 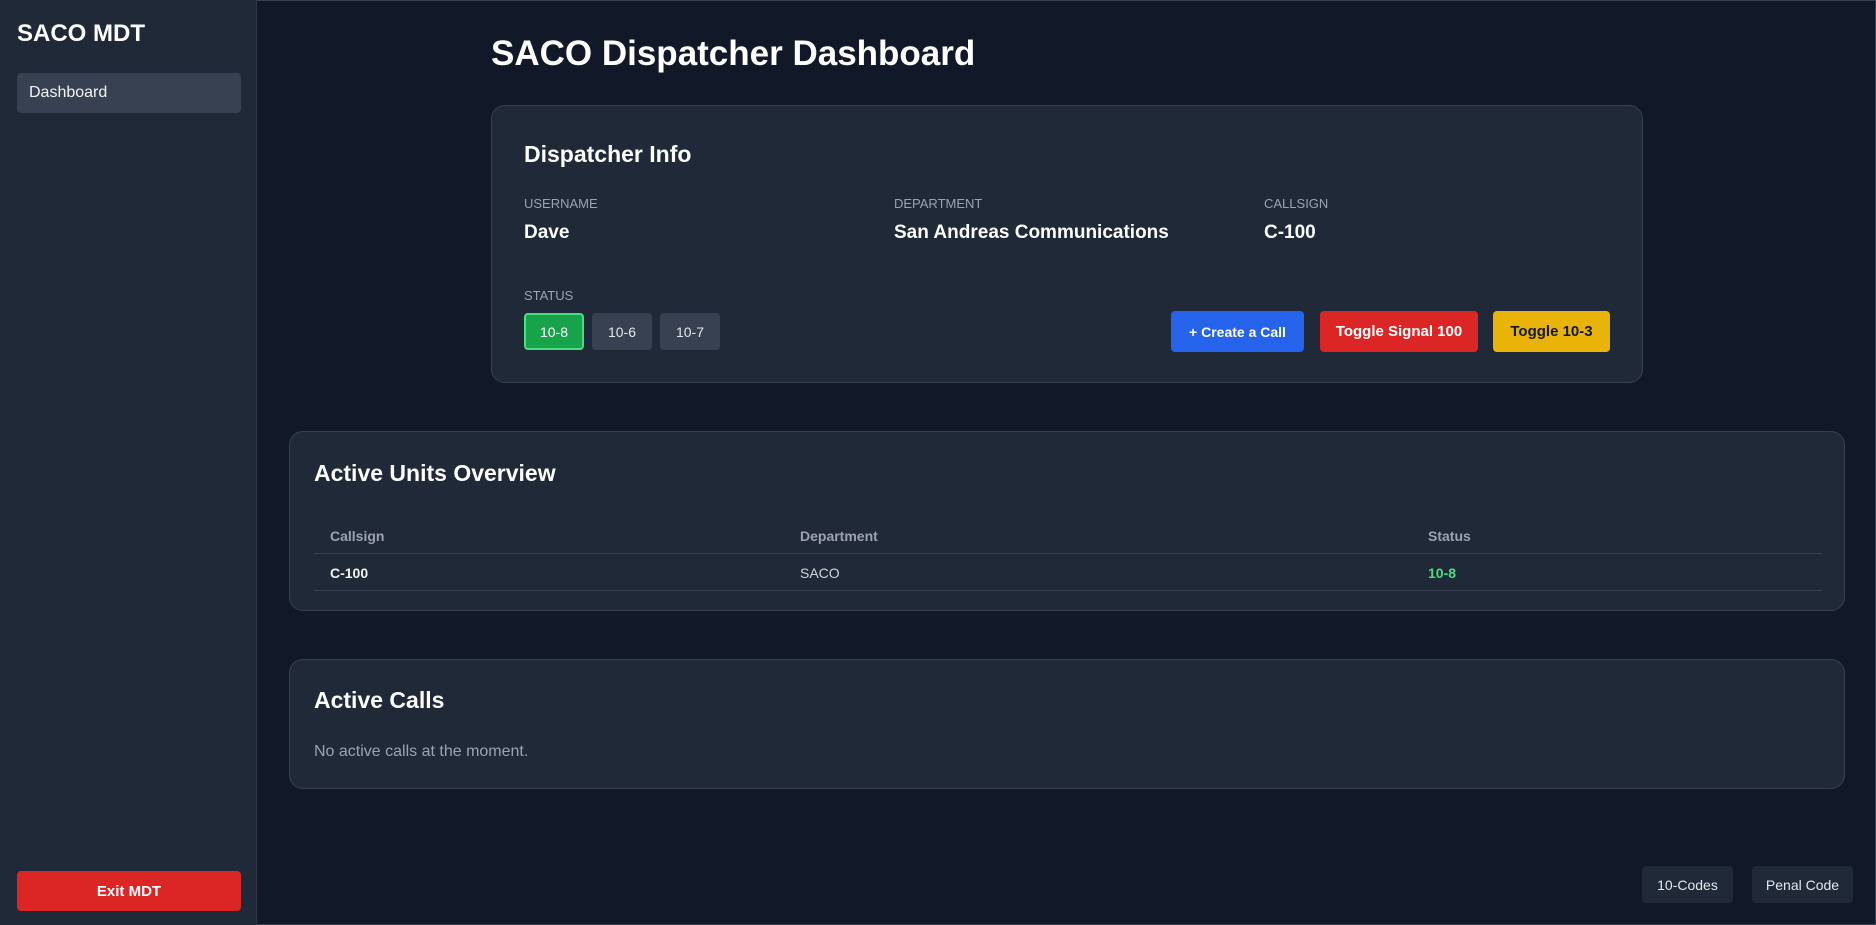 I want to click on callsign-label: CALLSIGN, so click(x=1296, y=203).